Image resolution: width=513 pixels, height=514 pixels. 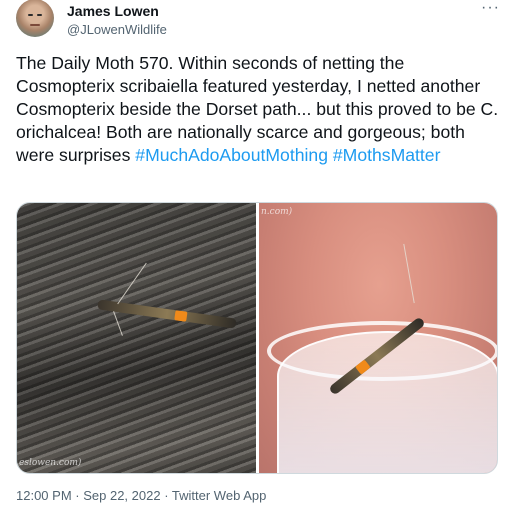 I want to click on tweet-source: Twitter Web App, so click(x=219, y=495).